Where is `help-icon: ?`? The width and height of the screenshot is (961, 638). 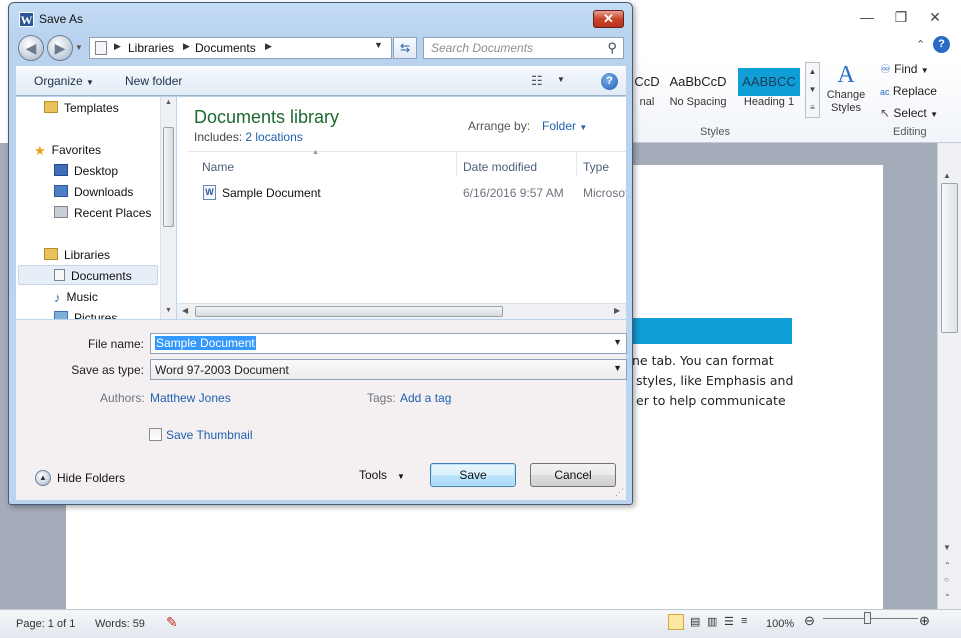
help-icon: ? is located at coordinates (609, 81).